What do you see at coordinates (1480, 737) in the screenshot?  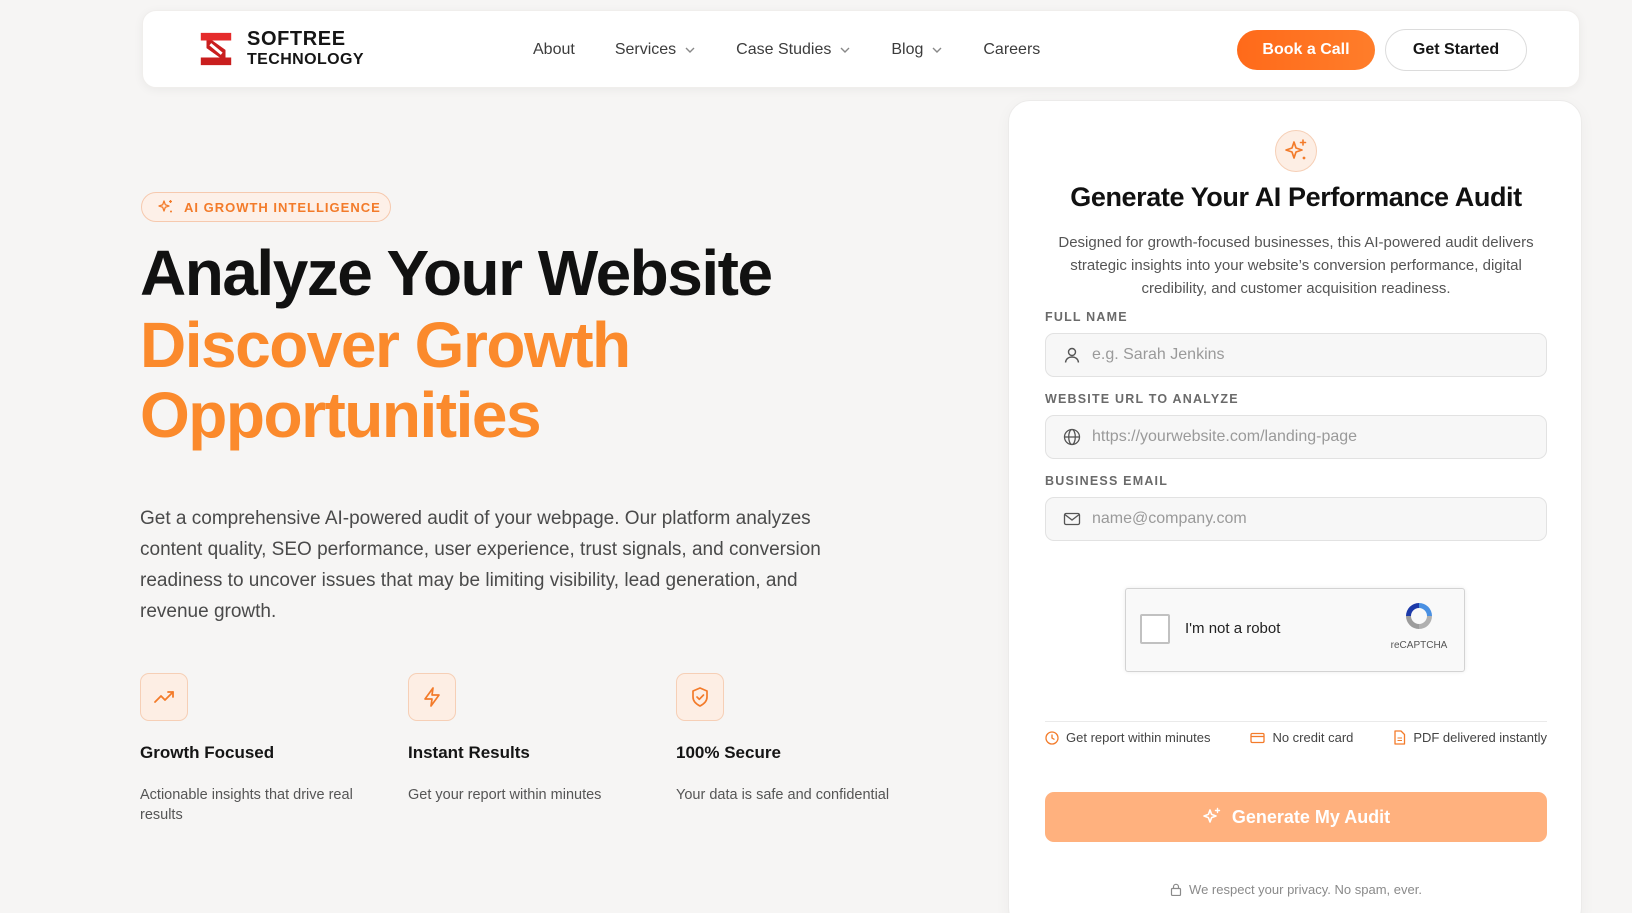 I see `perk-label: PDF delivered instantly` at bounding box center [1480, 737].